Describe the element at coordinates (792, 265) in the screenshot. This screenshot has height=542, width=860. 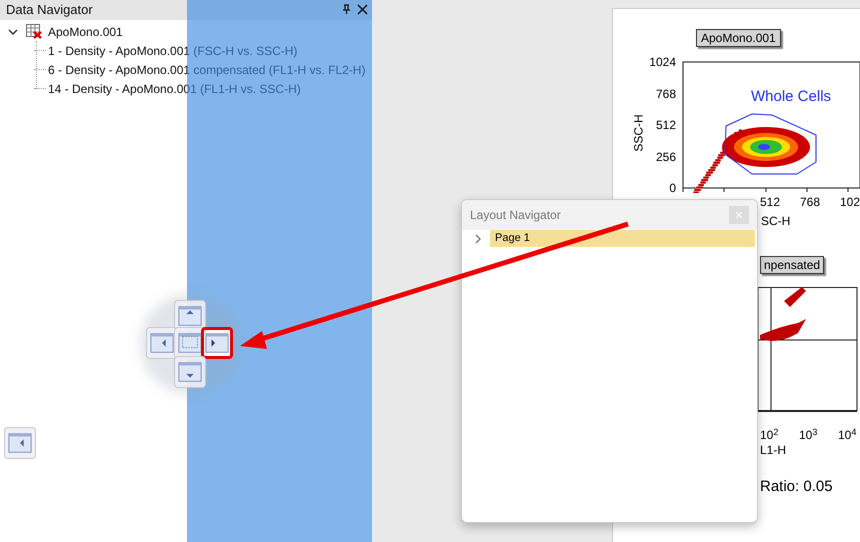
I see `plot-title: npensated` at that location.